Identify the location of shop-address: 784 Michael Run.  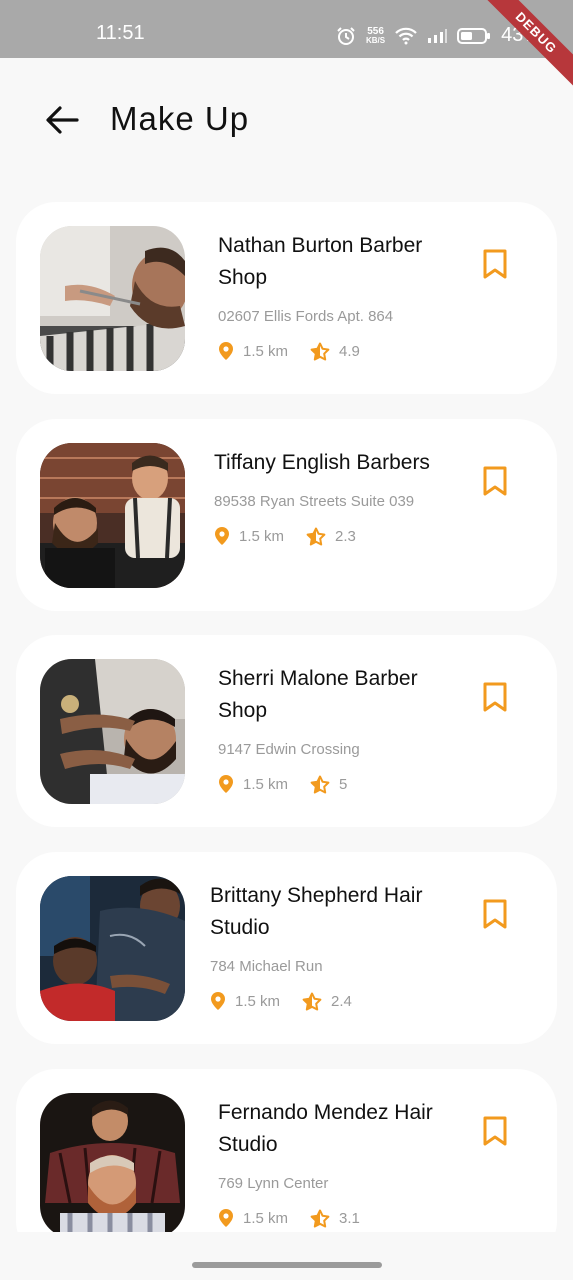
(266, 966).